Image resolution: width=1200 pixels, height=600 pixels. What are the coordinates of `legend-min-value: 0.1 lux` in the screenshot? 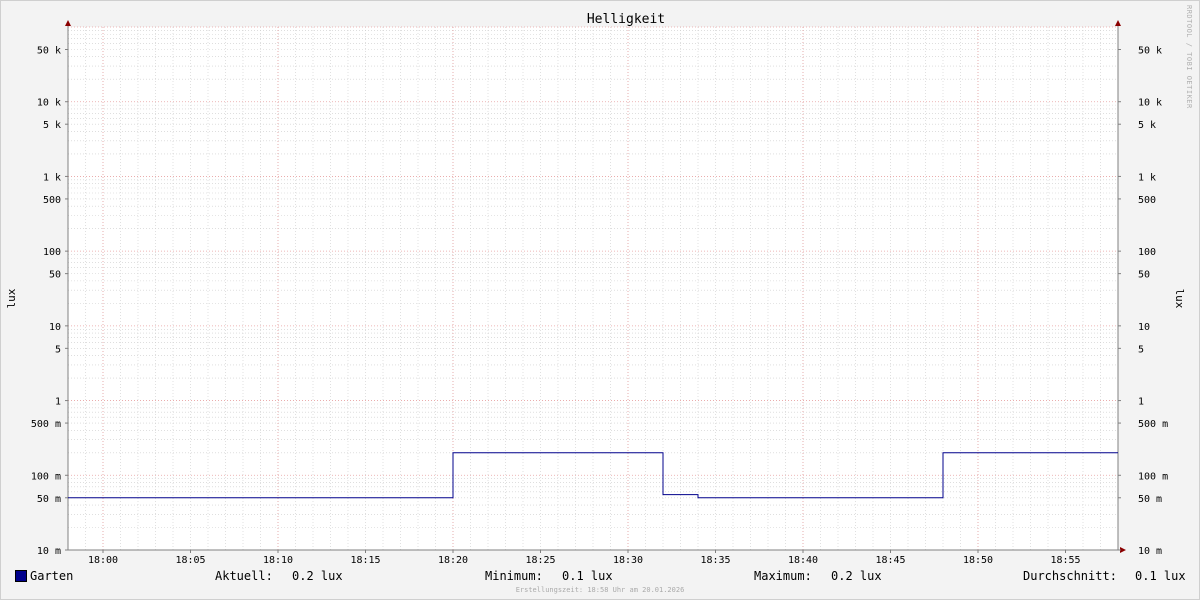 It's located at (587, 576).